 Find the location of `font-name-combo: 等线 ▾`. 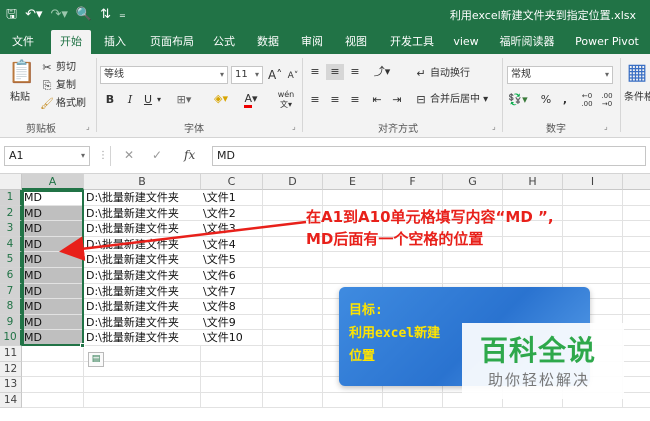

font-name-combo: 等线 ▾ is located at coordinates (164, 75).